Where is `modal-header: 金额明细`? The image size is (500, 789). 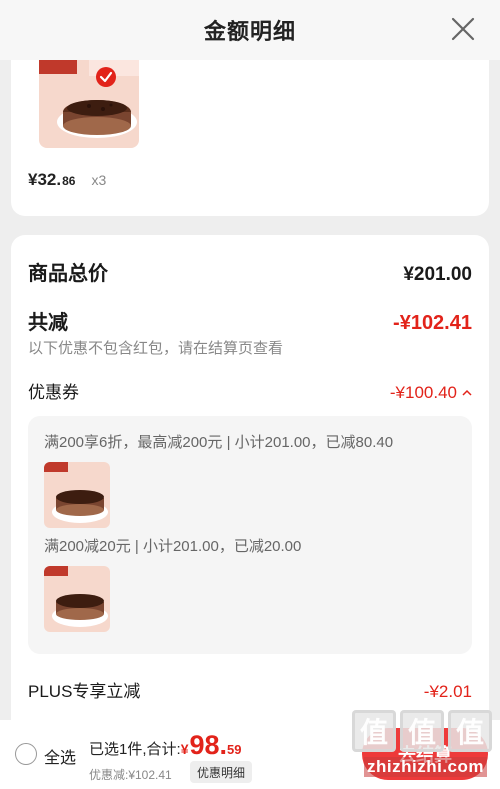
modal-header: 金额明细 is located at coordinates (250, 30).